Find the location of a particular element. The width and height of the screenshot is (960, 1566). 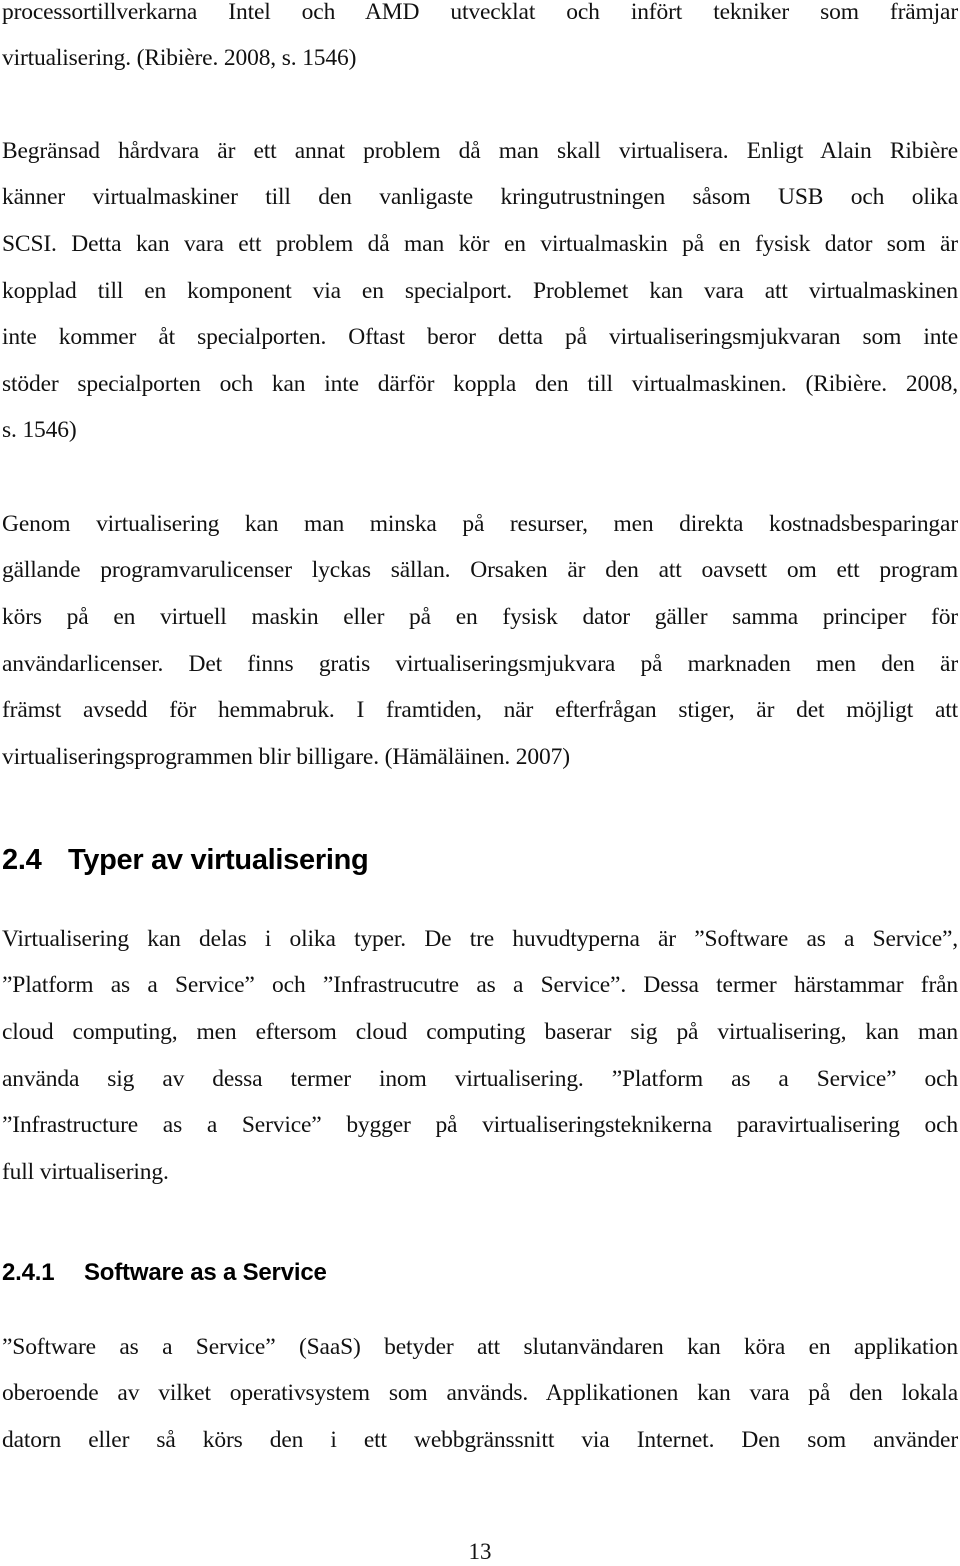

subsection-number: 2.4.1 is located at coordinates (28, 1272).